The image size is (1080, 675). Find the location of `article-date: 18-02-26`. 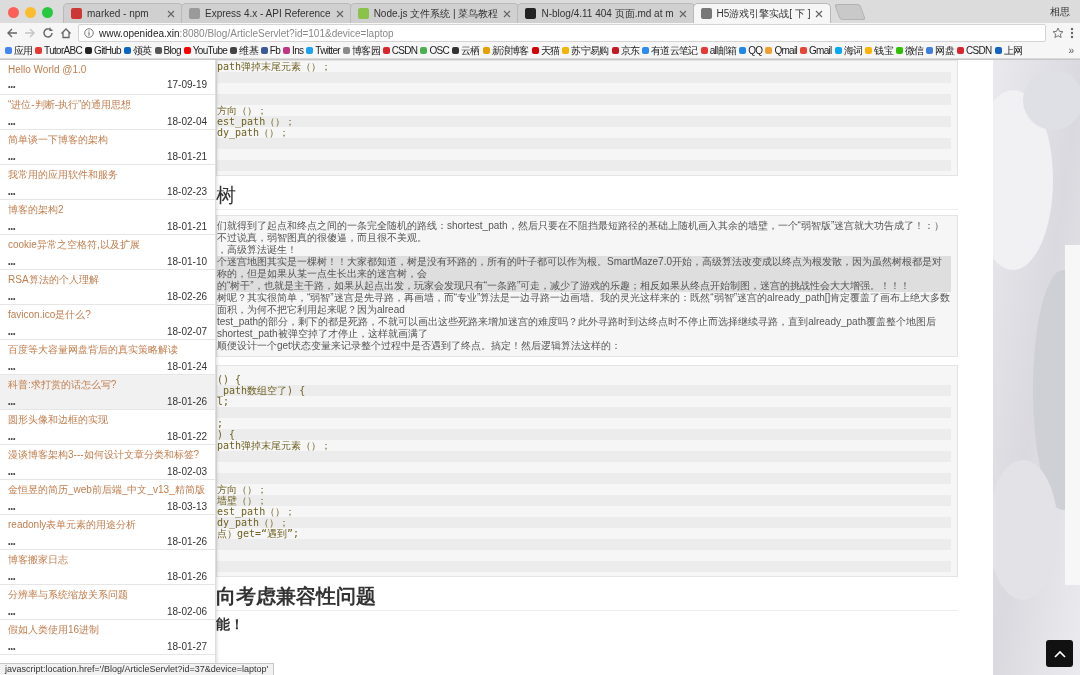

article-date: 18-02-26 is located at coordinates (186, 296).